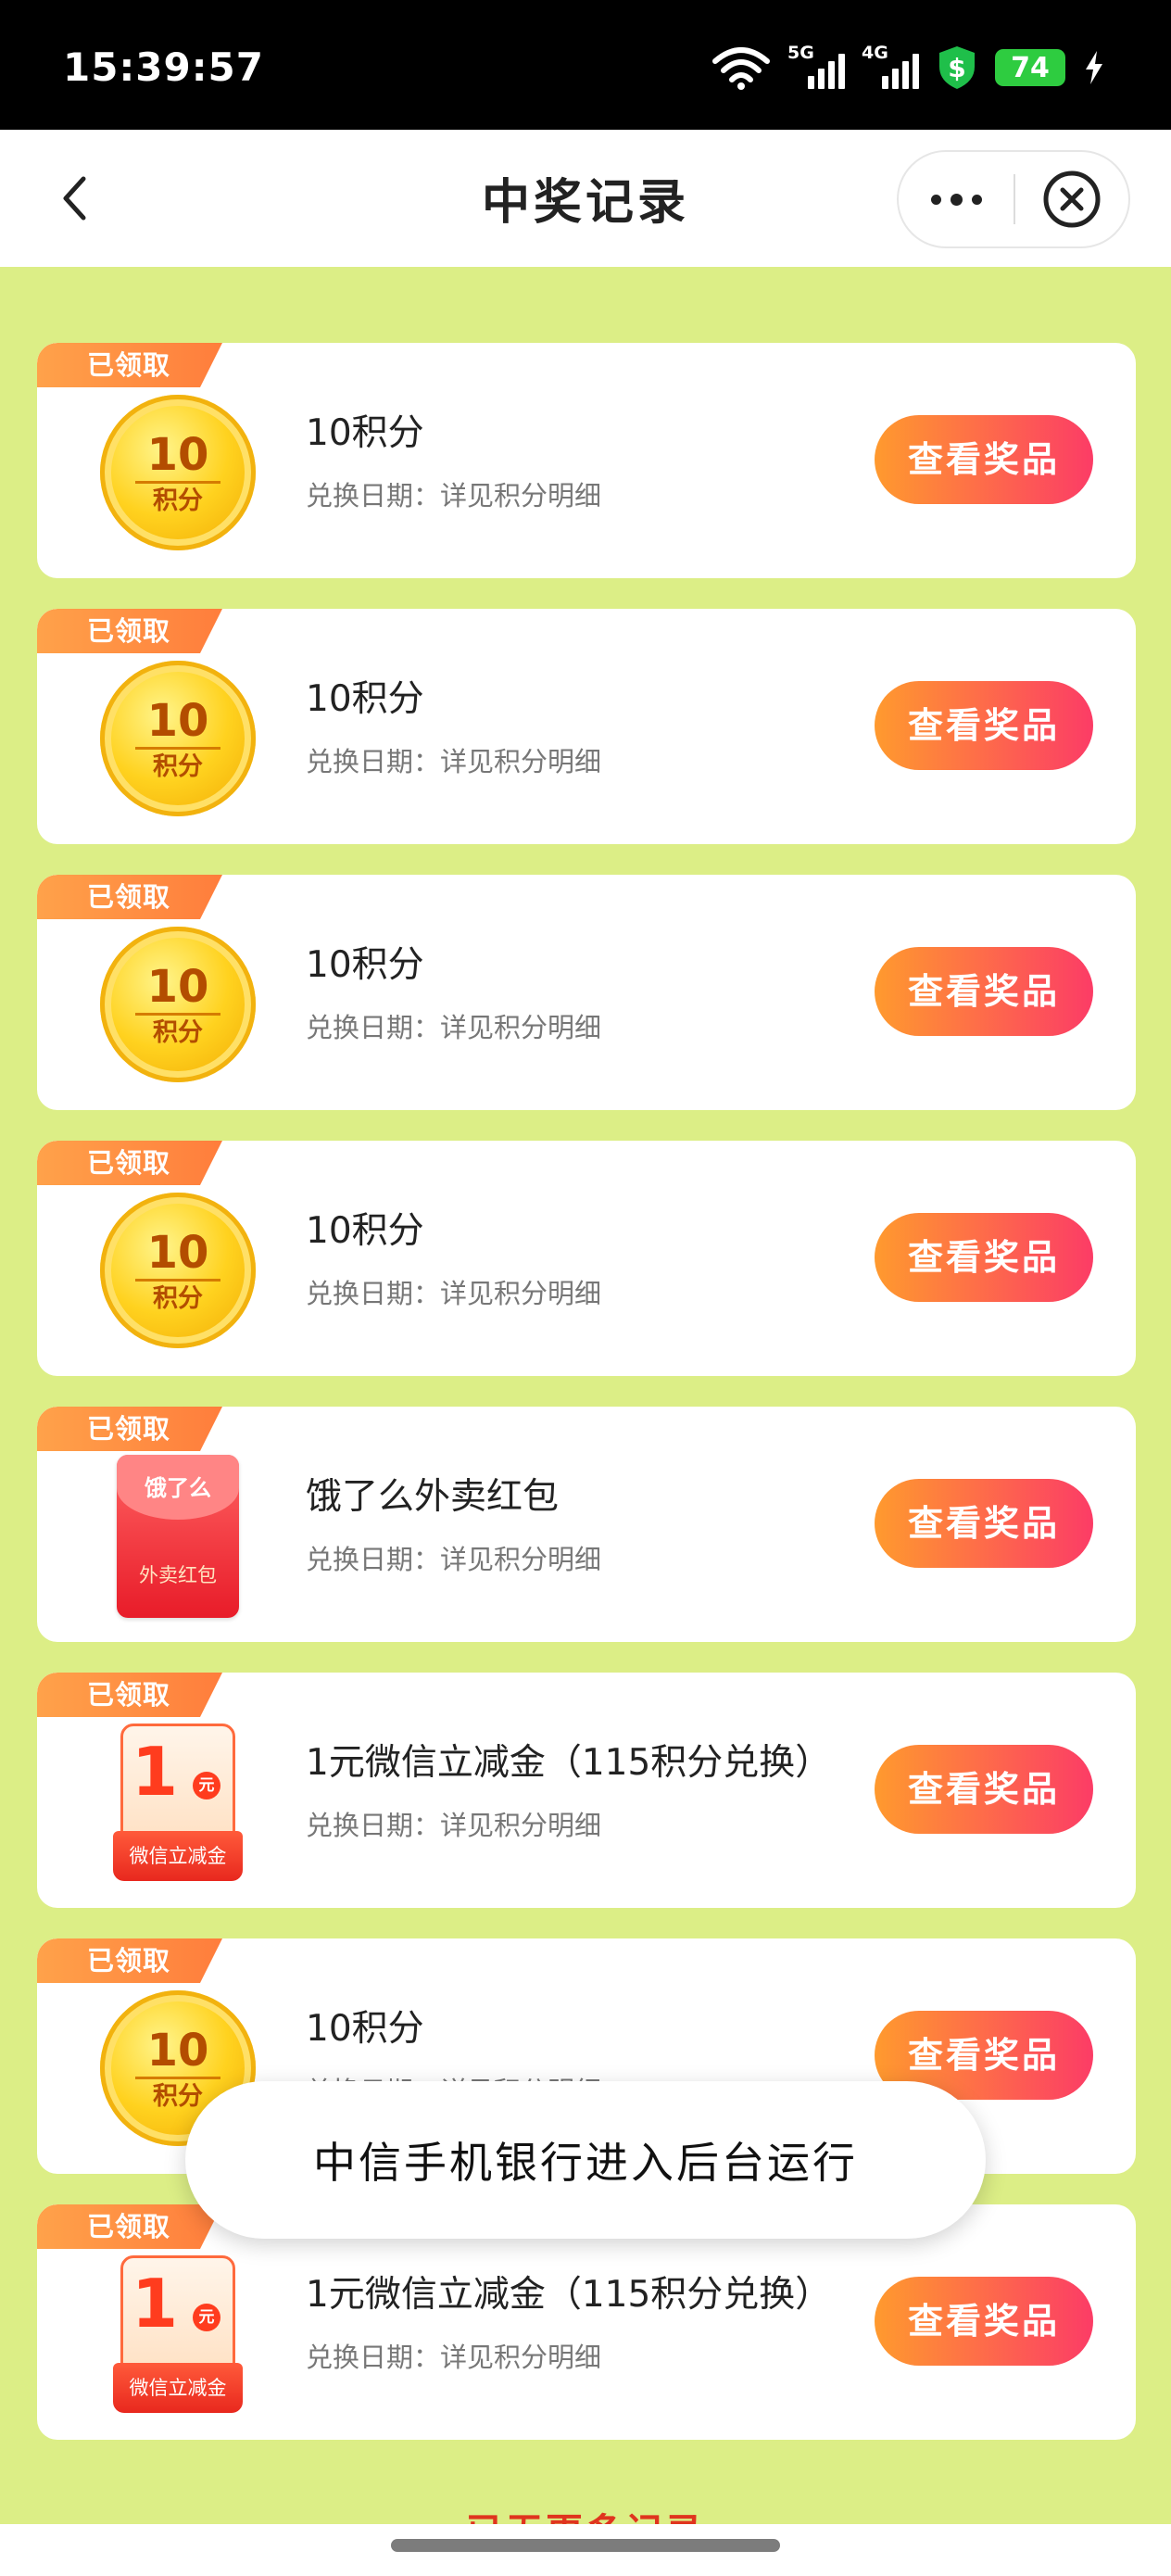  I want to click on toast-message: 中信手机银行进入后台运行, so click(585, 2160).